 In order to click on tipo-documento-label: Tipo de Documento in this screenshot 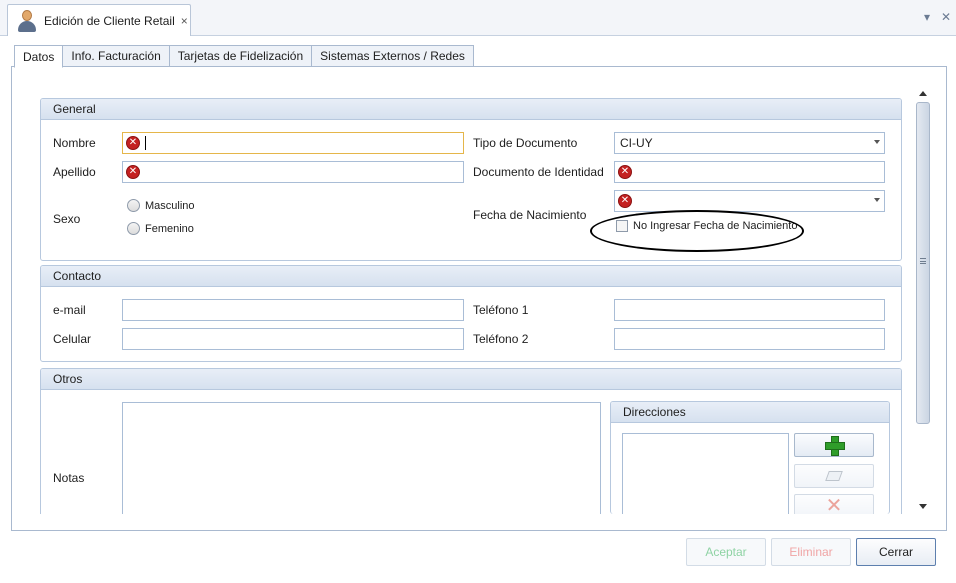, I will do `click(525, 143)`.